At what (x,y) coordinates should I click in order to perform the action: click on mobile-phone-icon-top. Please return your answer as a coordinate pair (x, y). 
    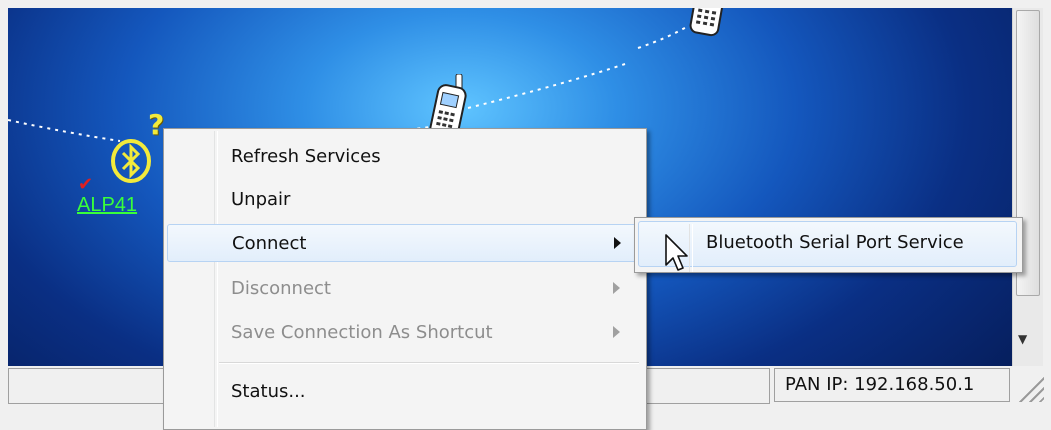
    Looking at the image, I should click on (706, 23).